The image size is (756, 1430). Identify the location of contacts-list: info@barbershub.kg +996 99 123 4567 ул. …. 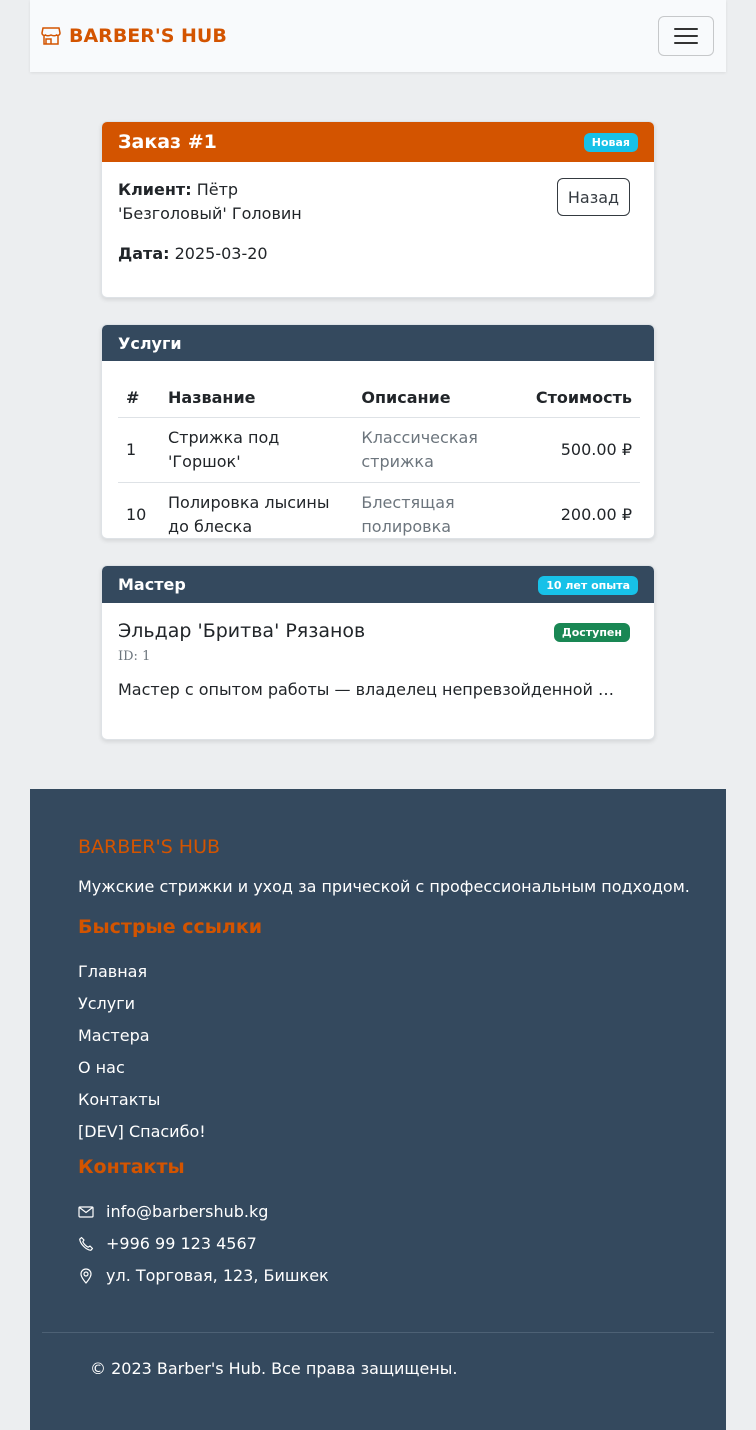
(203, 1244).